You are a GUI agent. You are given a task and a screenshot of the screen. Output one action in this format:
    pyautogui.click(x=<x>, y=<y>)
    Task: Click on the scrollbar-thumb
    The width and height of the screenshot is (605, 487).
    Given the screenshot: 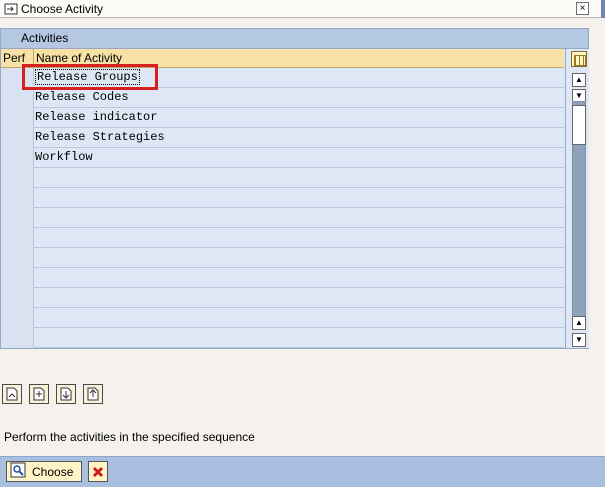 What is the action you would take?
    pyautogui.click(x=579, y=125)
    